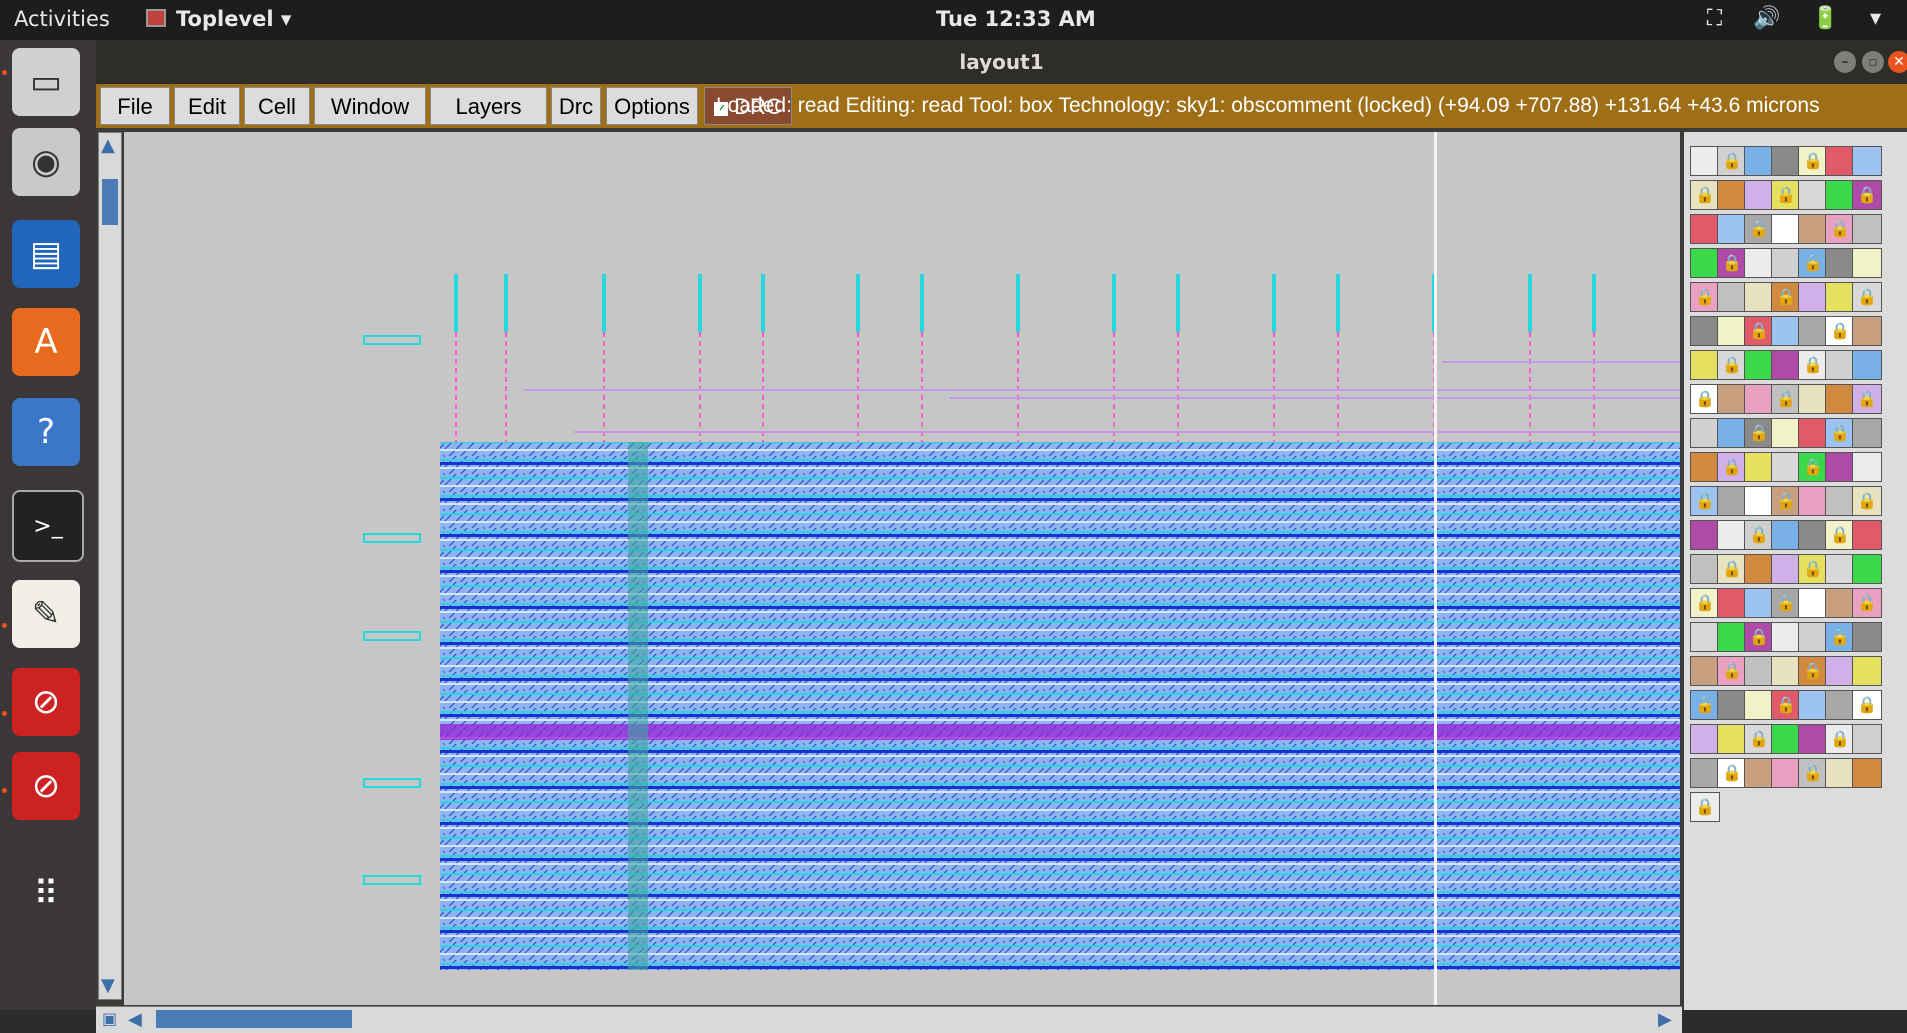 The width and height of the screenshot is (1907, 1033). Describe the element at coordinates (135, 106) in the screenshot. I see `menu-file: File` at that location.